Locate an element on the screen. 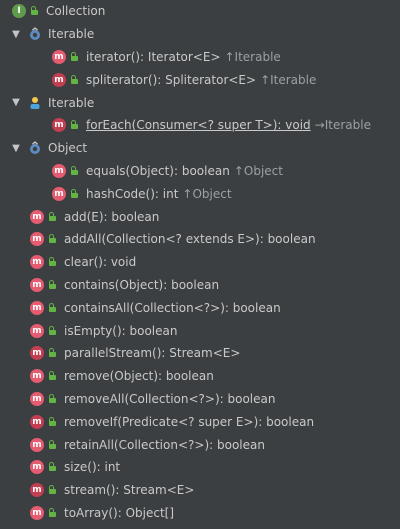 The width and height of the screenshot is (400, 529). method-signature: isEmpty(): boolean is located at coordinates (121, 330).